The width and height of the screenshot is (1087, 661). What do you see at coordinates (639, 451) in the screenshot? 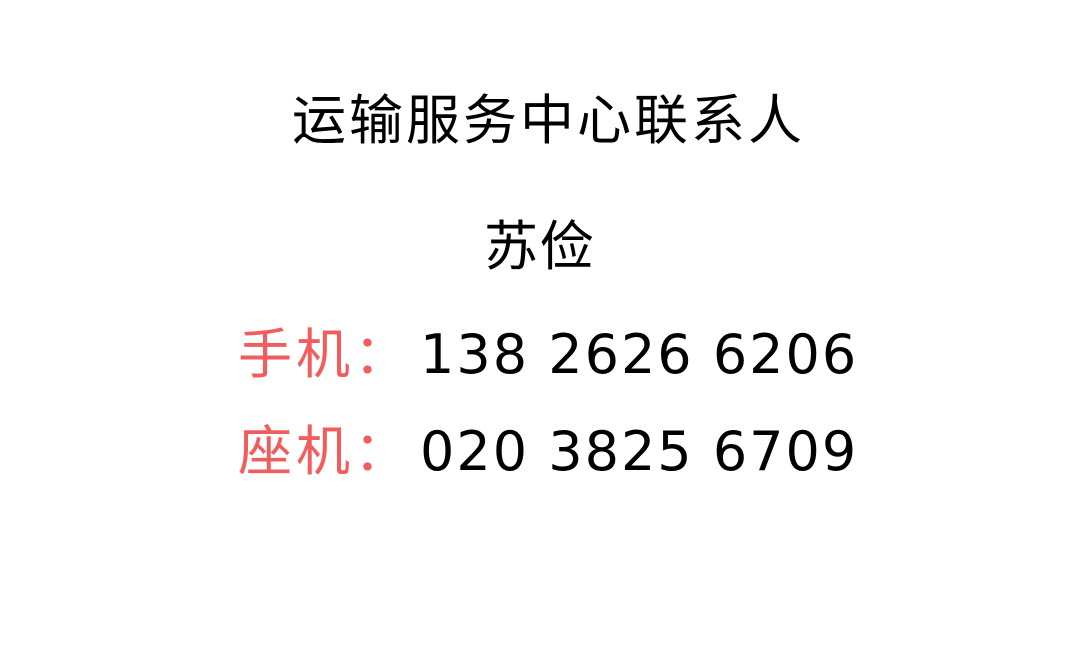
I see `landline-number: 020 3825 6709` at bounding box center [639, 451].